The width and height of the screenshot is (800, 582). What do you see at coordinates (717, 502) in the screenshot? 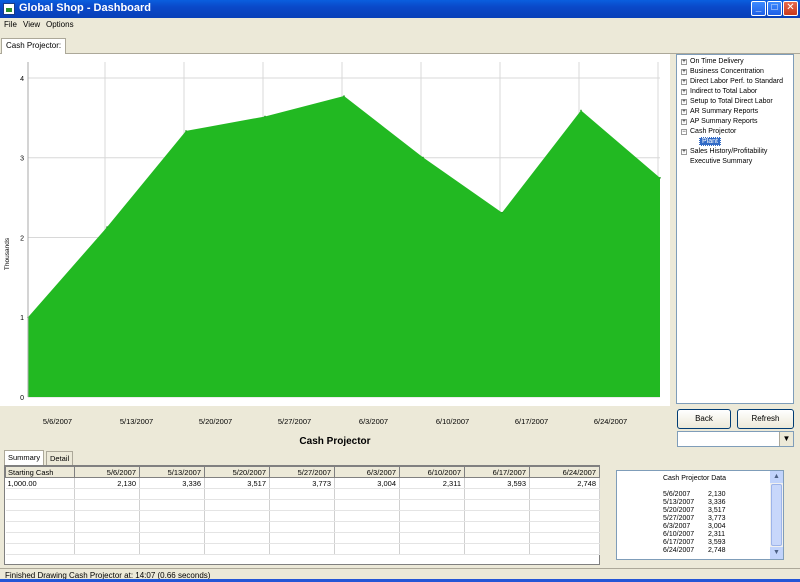
I see `data-value: 3,336` at bounding box center [717, 502].